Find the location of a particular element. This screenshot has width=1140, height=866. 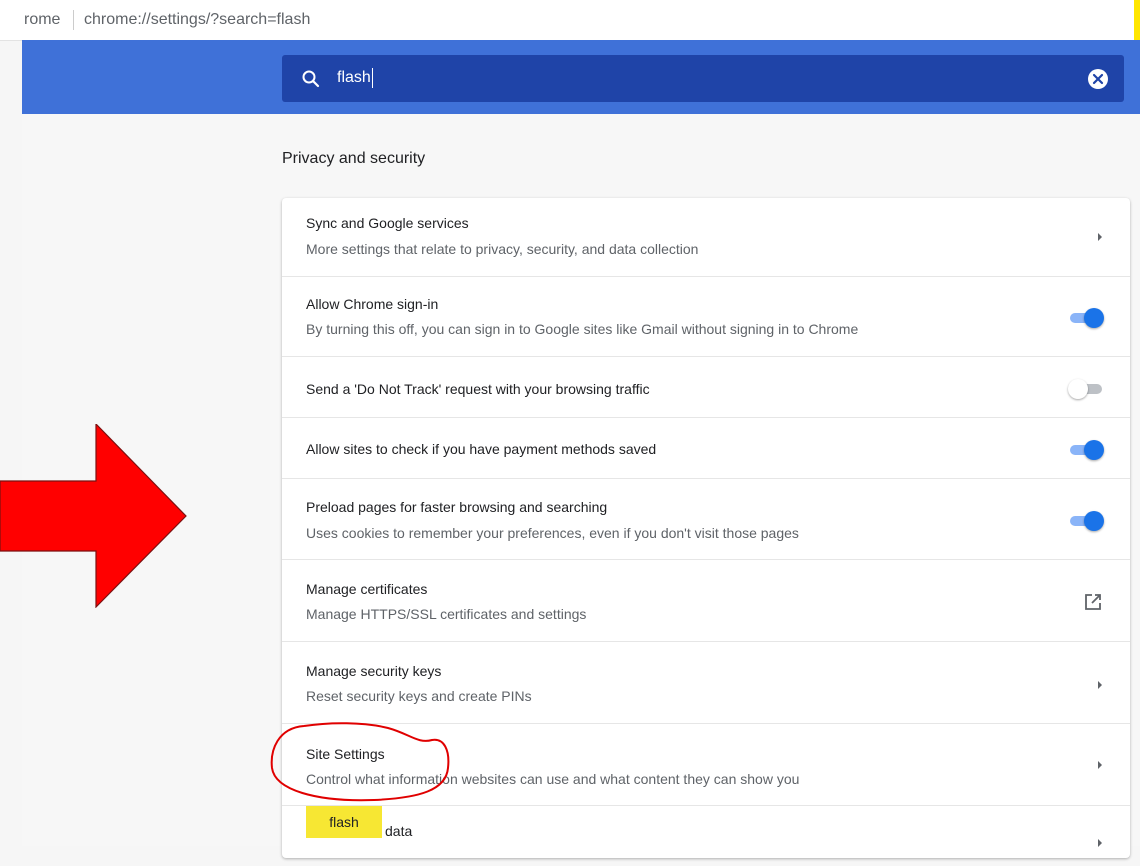

settings-search-box: flash is located at coordinates (703, 78).